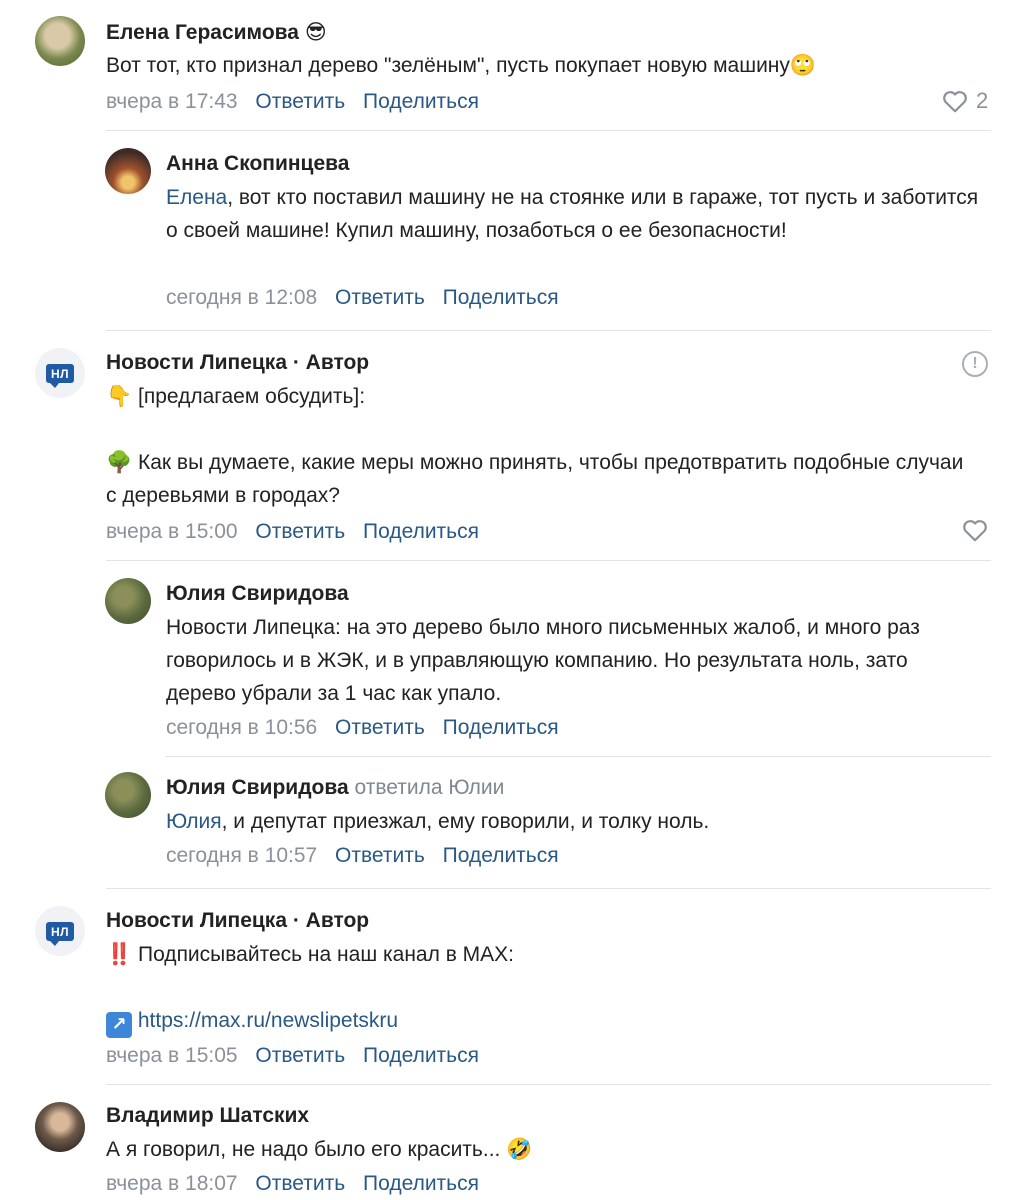 This screenshot has width=1019, height=1200. What do you see at coordinates (172, 531) in the screenshot?
I see `comment-time: вчера в 15:00` at bounding box center [172, 531].